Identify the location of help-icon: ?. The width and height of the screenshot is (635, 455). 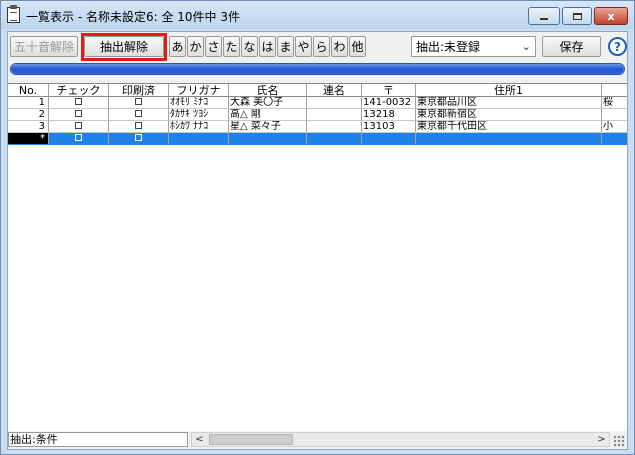
(617, 46).